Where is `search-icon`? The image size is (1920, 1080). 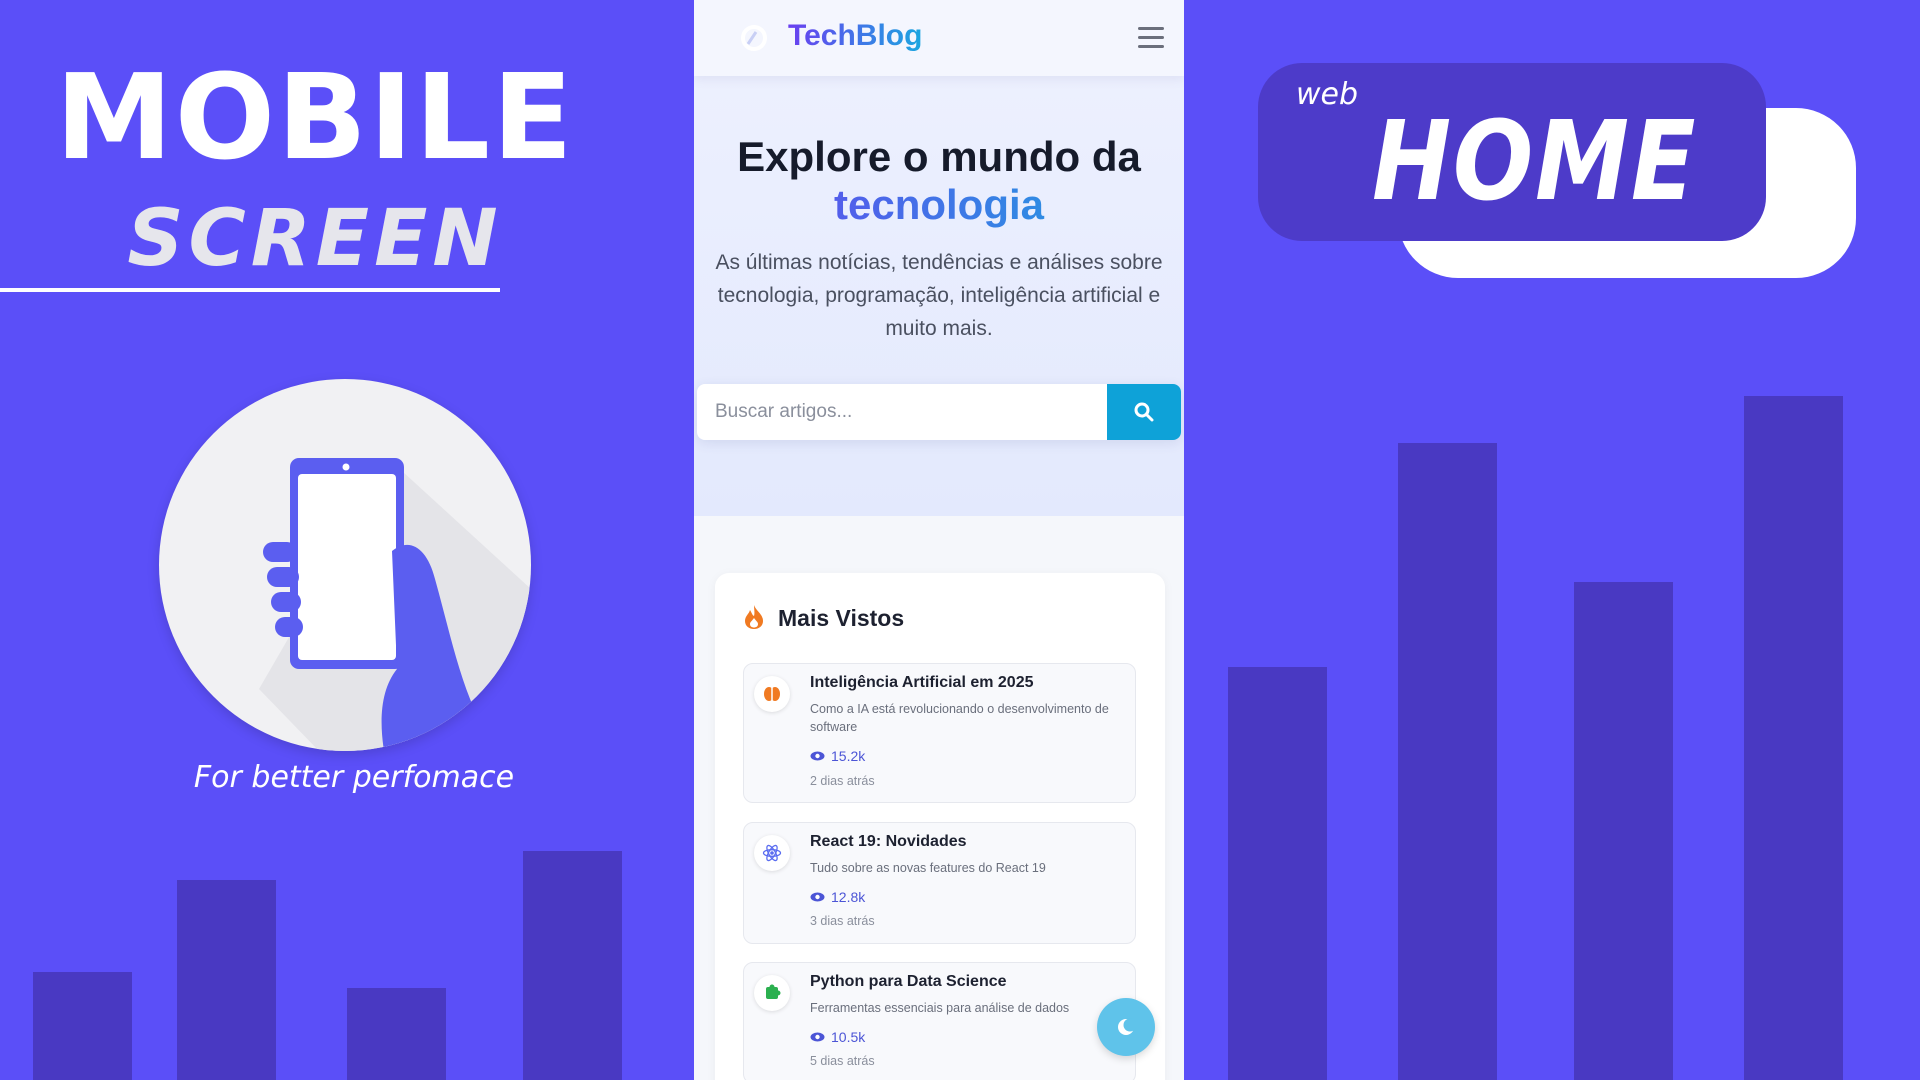 search-icon is located at coordinates (1144, 412).